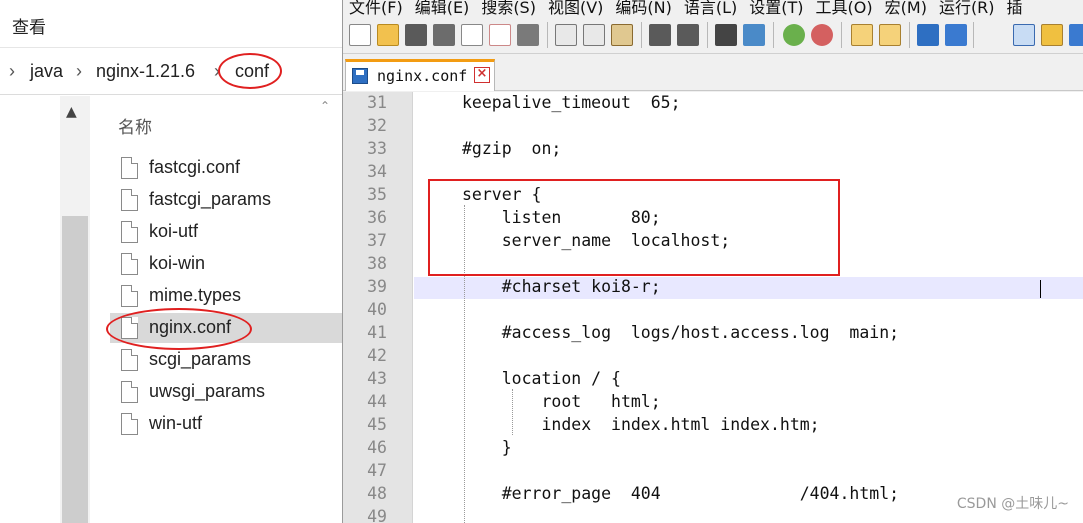 This screenshot has height=523, width=1083. Describe the element at coordinates (713, 36) in the screenshot. I see `toolbar` at that location.